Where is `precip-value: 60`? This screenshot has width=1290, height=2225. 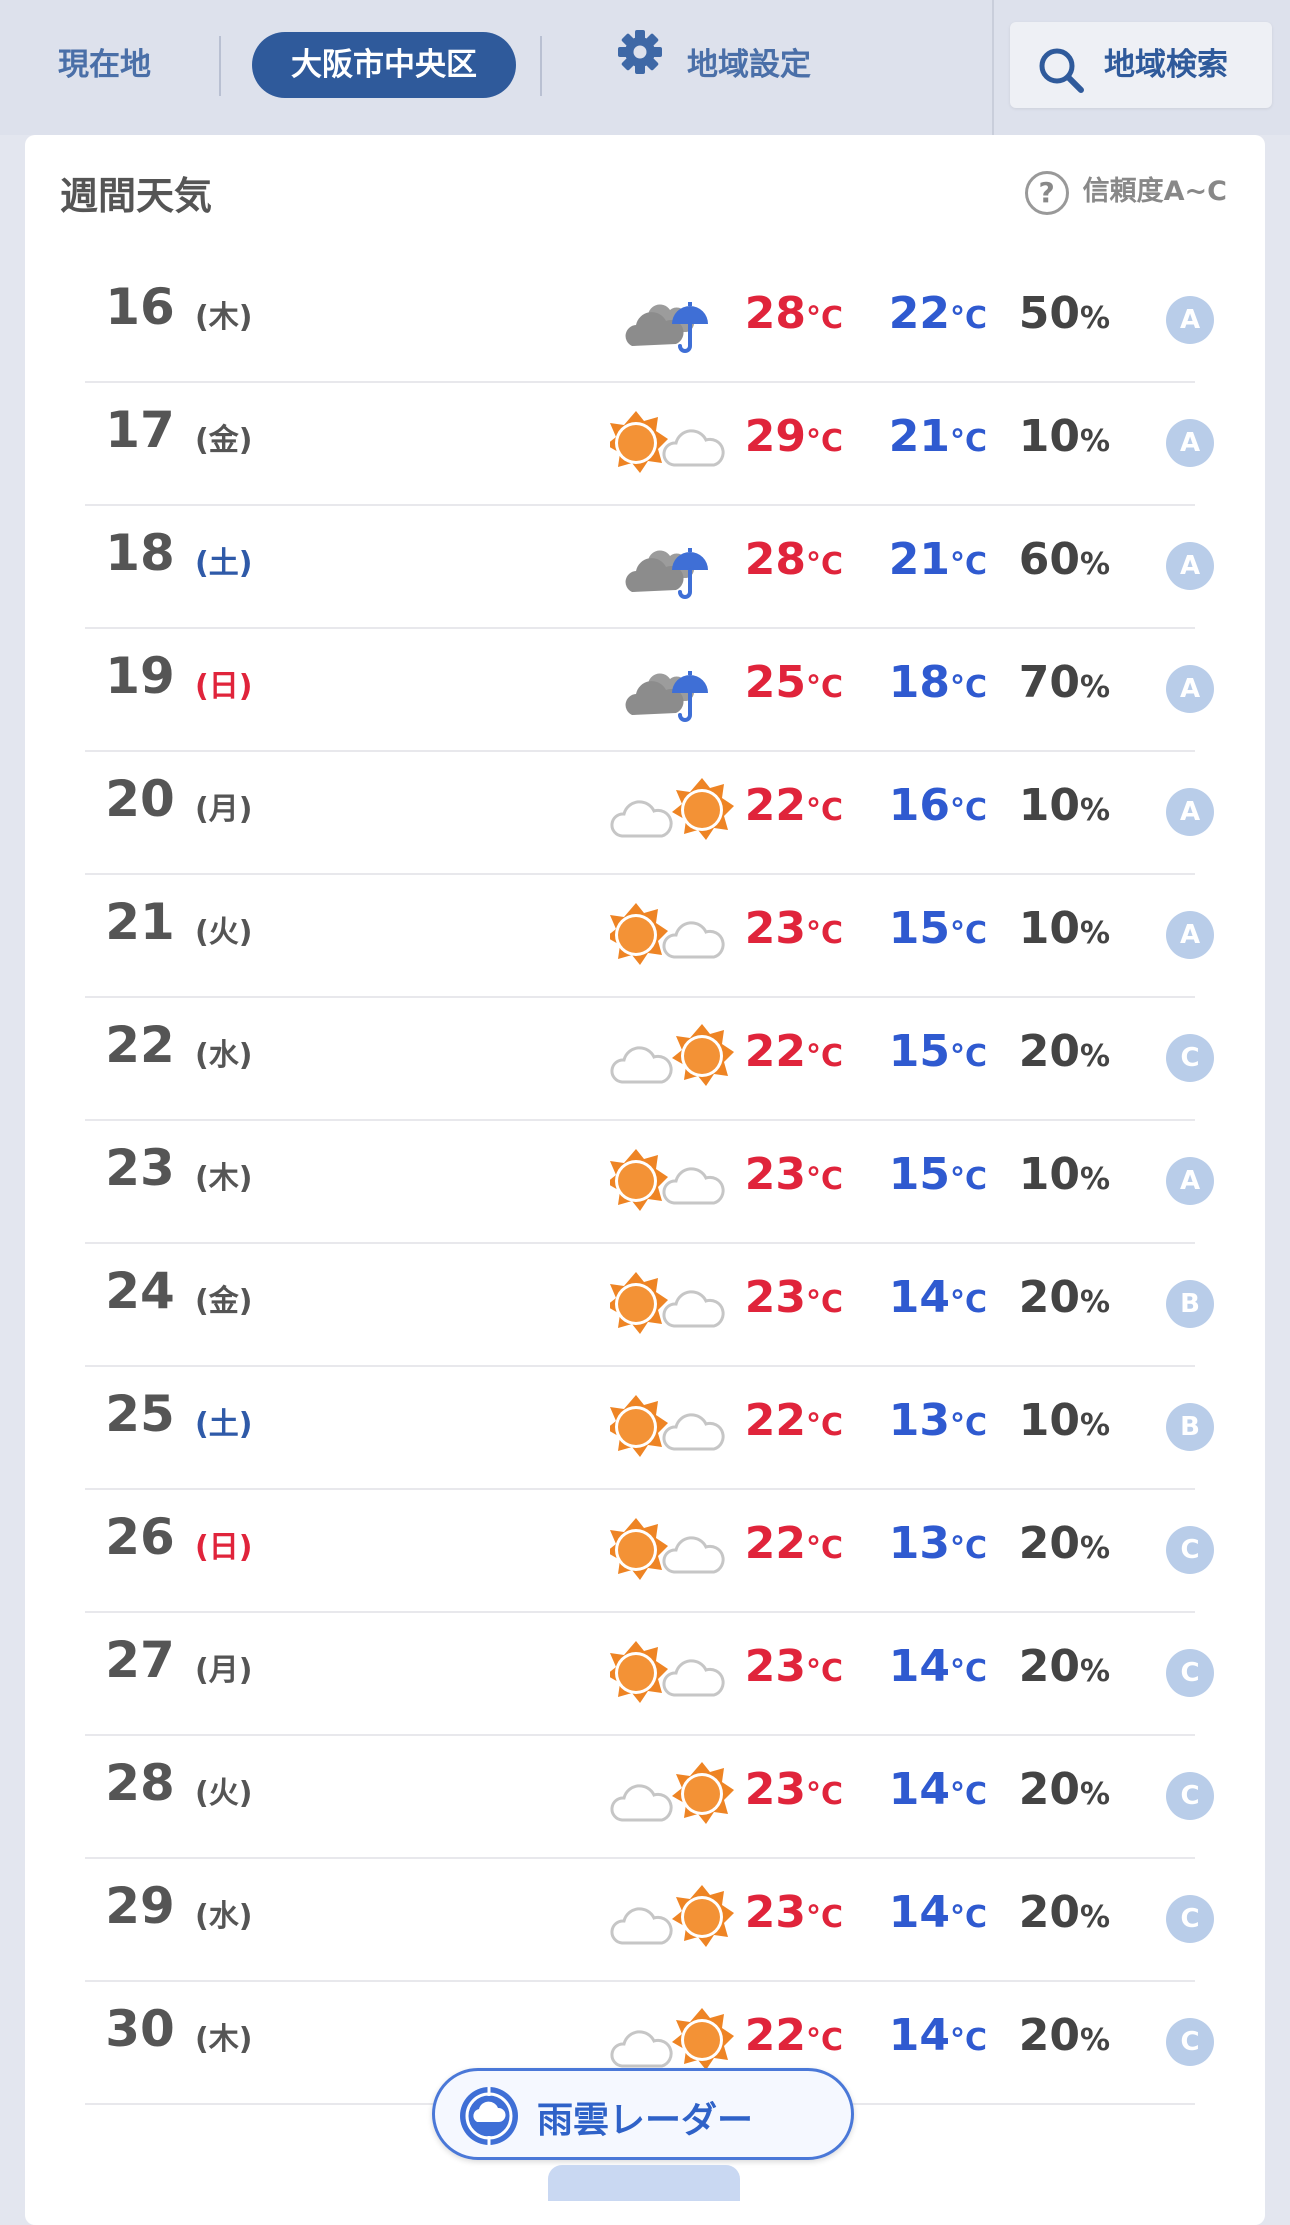 precip-value: 60 is located at coordinates (1049, 559).